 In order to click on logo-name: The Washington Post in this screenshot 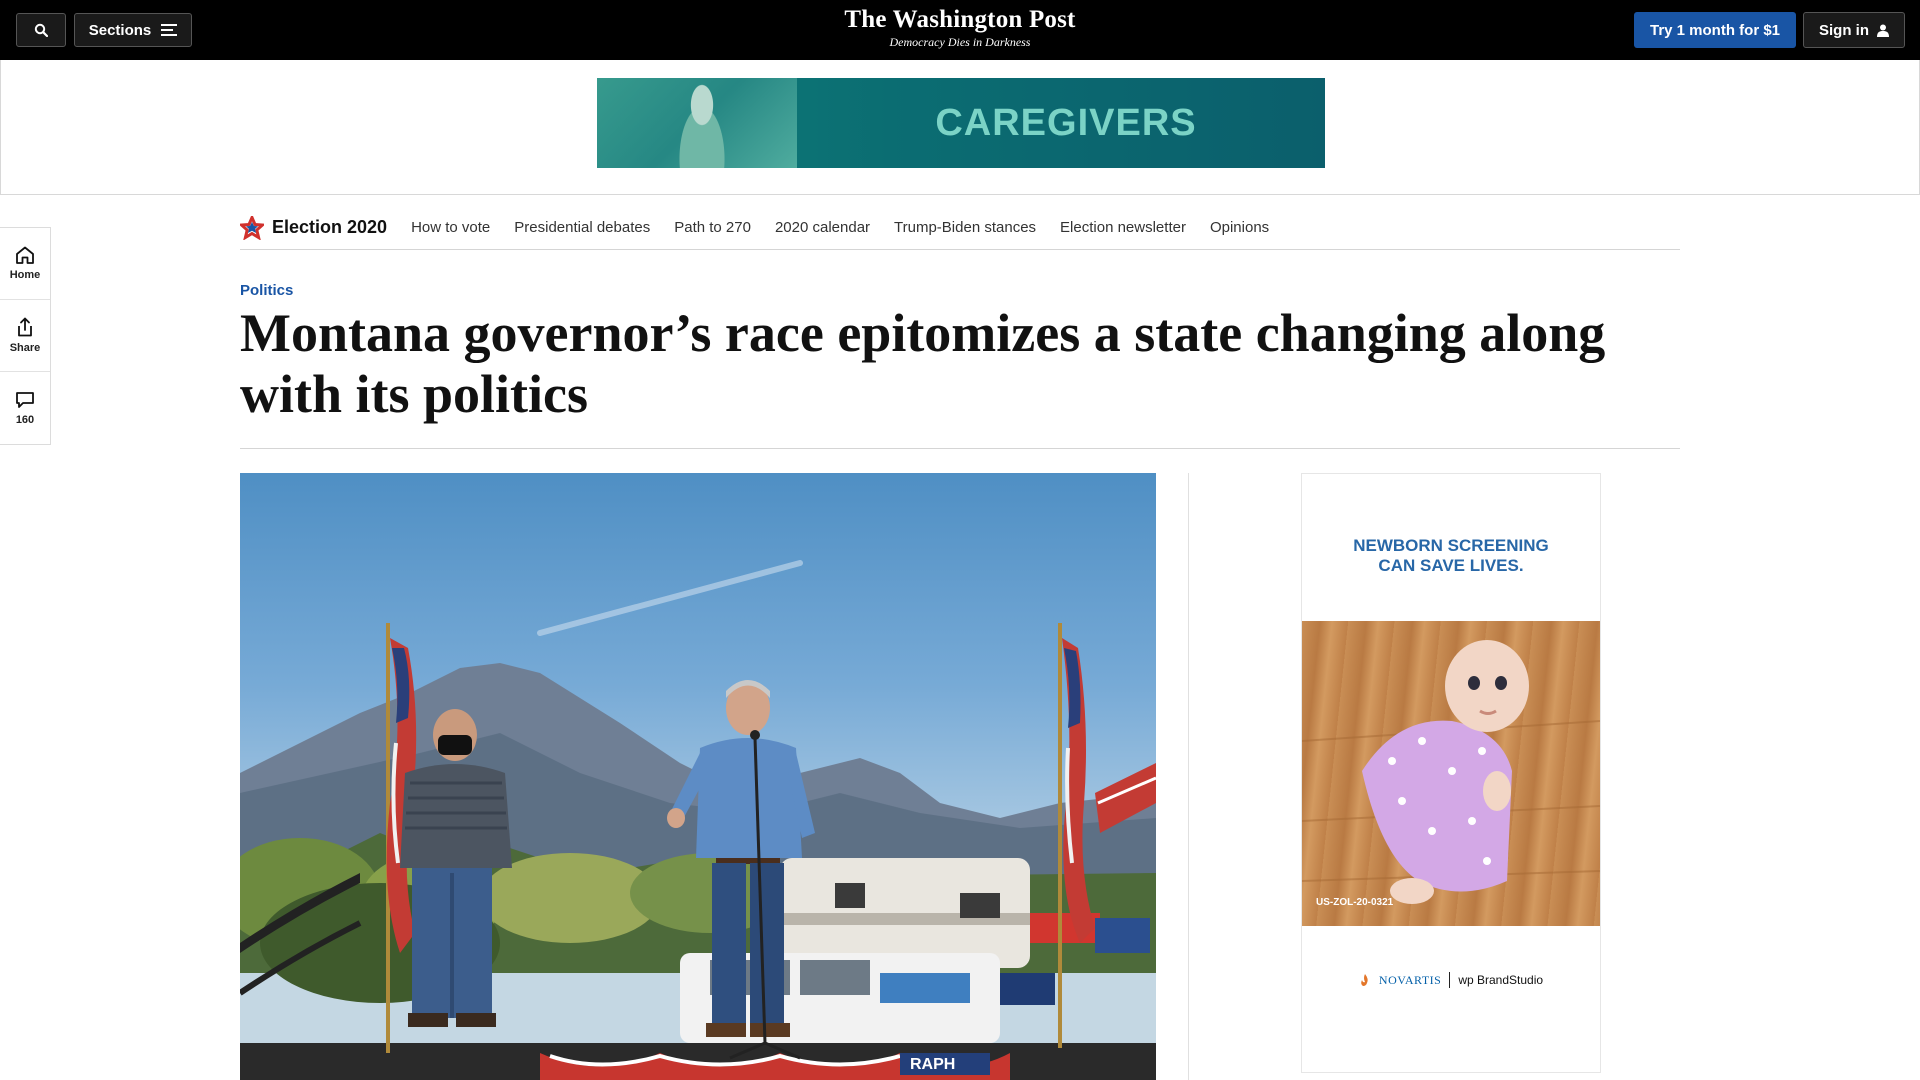, I will do `click(960, 19)`.